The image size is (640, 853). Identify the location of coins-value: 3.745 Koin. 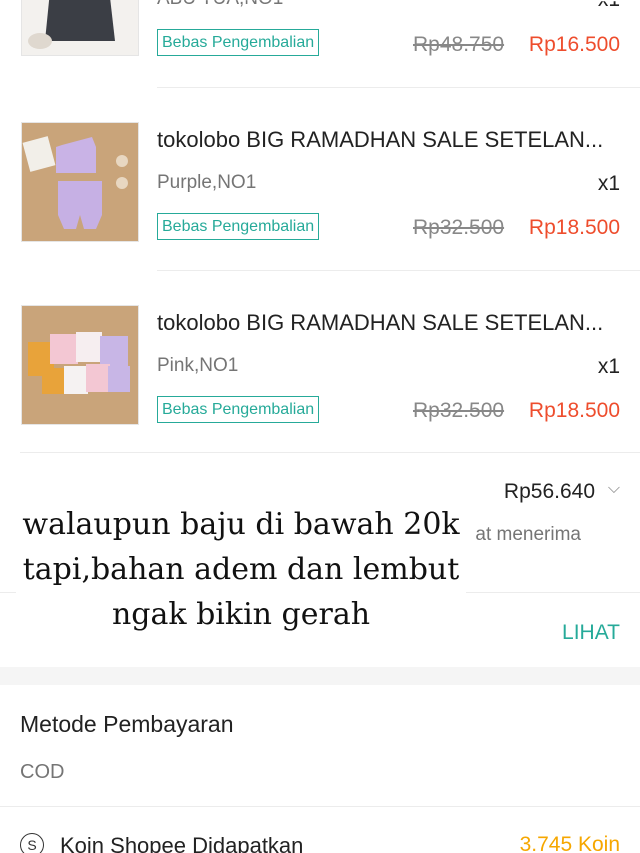
(569, 843).